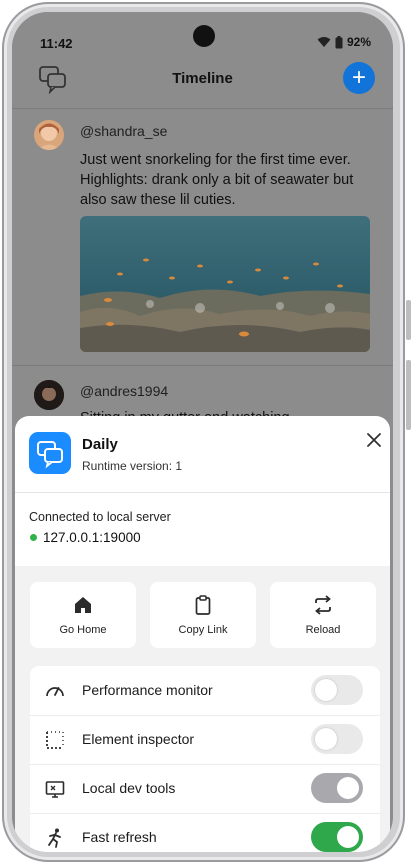 The width and height of the screenshot is (411, 866). I want to click on status-indicators: 92%, so click(344, 42).